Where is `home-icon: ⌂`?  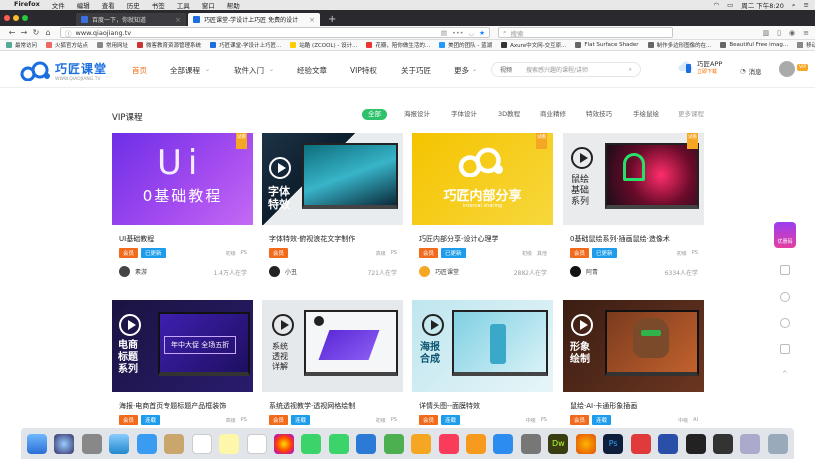 home-icon: ⌂ is located at coordinates (48, 32).